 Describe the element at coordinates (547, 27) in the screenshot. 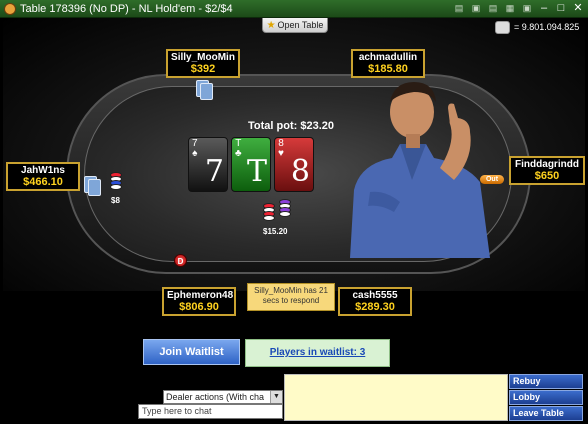

I see `account-balance: = 9.801.094.825` at that location.